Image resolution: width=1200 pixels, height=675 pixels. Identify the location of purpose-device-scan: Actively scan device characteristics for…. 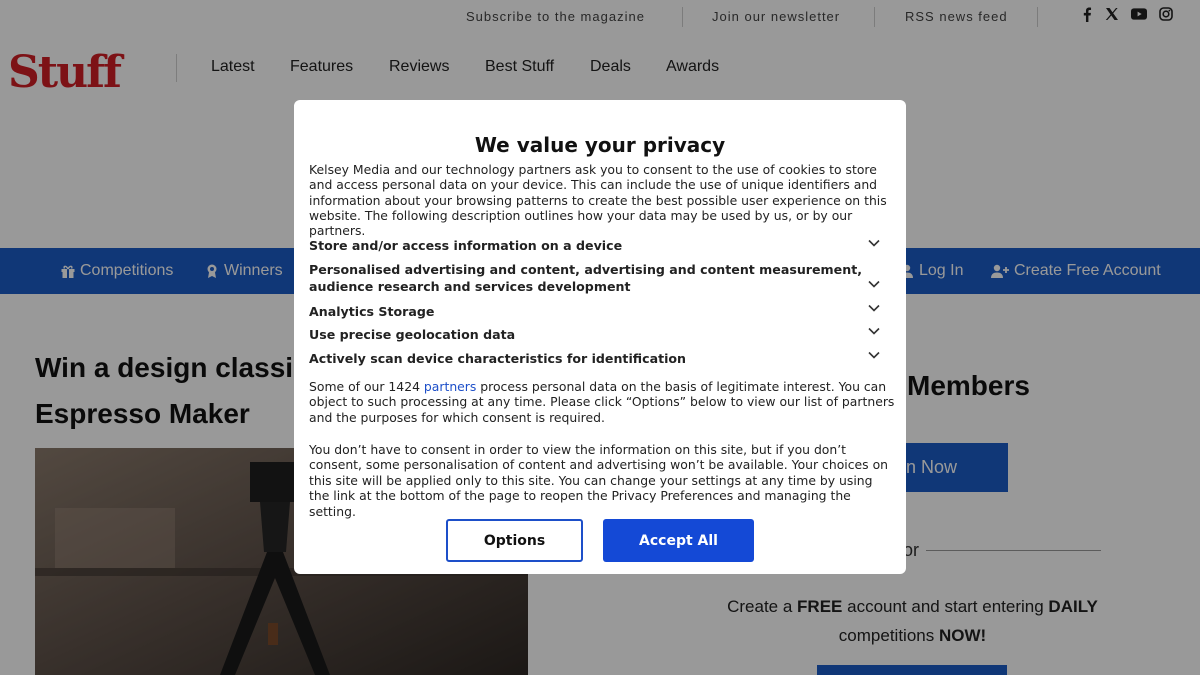
(587, 358).